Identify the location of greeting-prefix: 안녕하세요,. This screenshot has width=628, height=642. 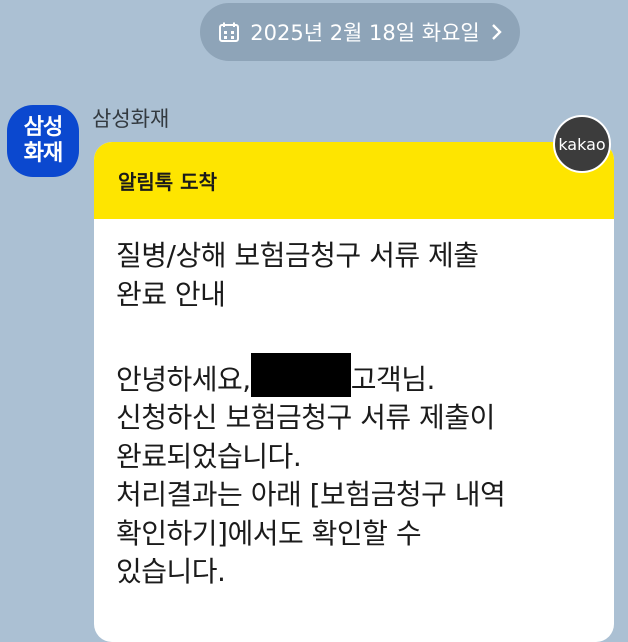
(183, 379).